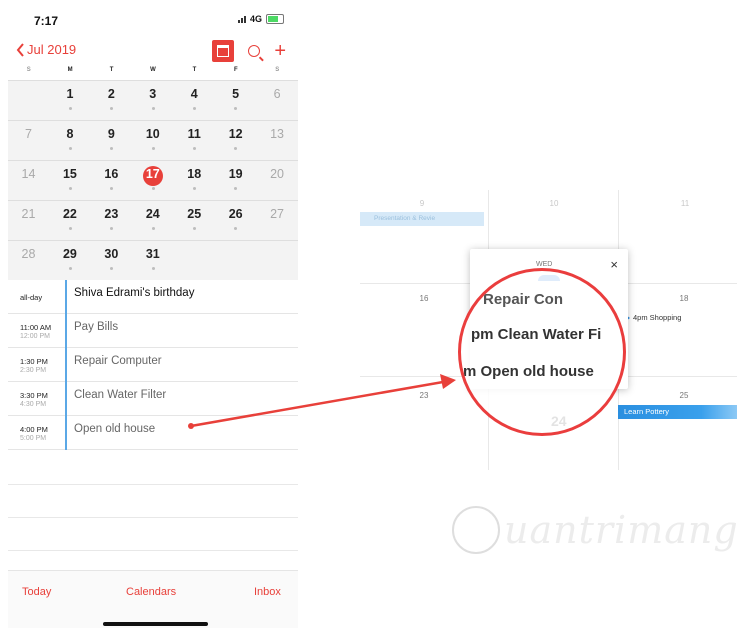 Image resolution: width=737 pixels, height=628 pixels. What do you see at coordinates (448, 381) in the screenshot?
I see `arrow-head` at bounding box center [448, 381].